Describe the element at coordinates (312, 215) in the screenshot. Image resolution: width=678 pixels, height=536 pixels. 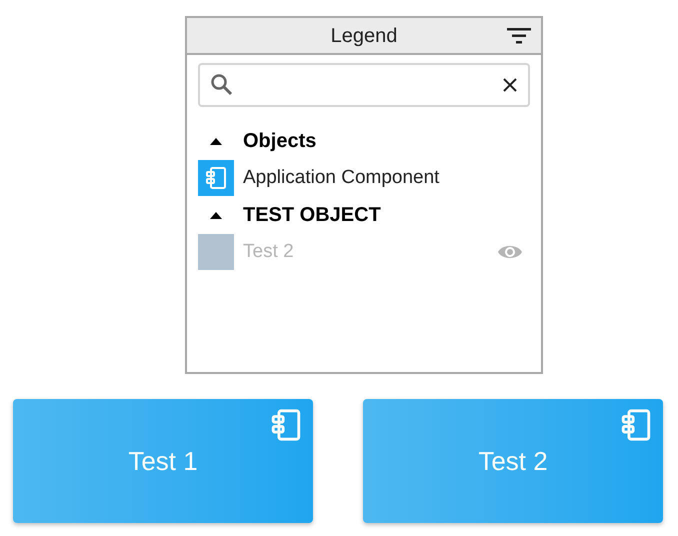
I see `group-heading: TEST OBJECT` at that location.